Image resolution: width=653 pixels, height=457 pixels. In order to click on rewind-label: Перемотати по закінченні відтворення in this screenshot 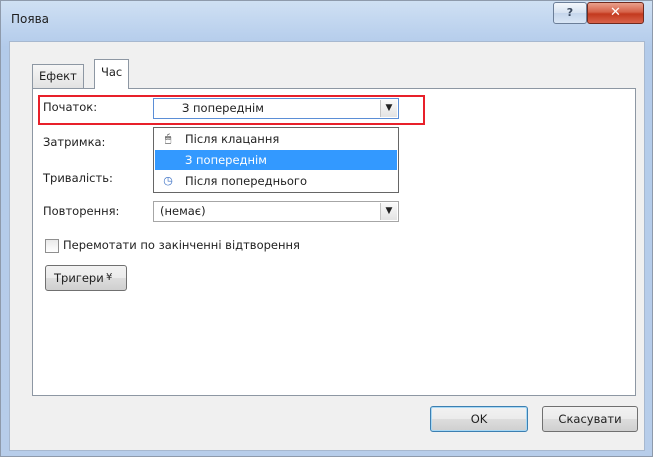, I will do `click(181, 245)`.